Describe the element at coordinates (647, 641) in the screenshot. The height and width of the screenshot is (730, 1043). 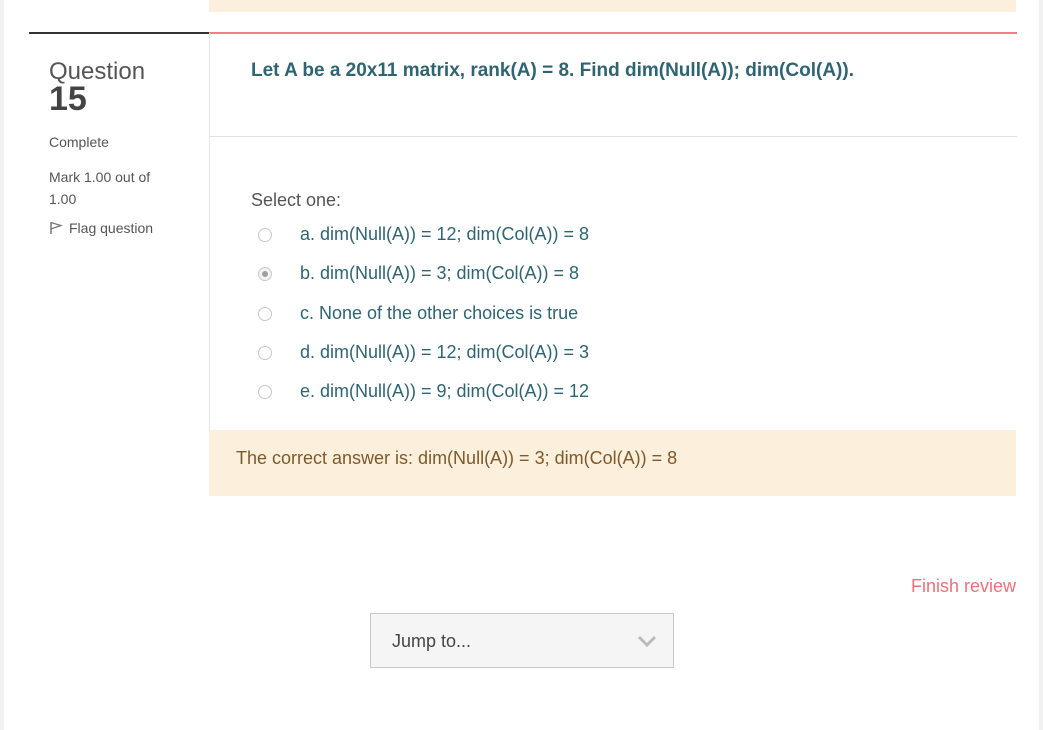
I see `chevron-down-icon` at that location.